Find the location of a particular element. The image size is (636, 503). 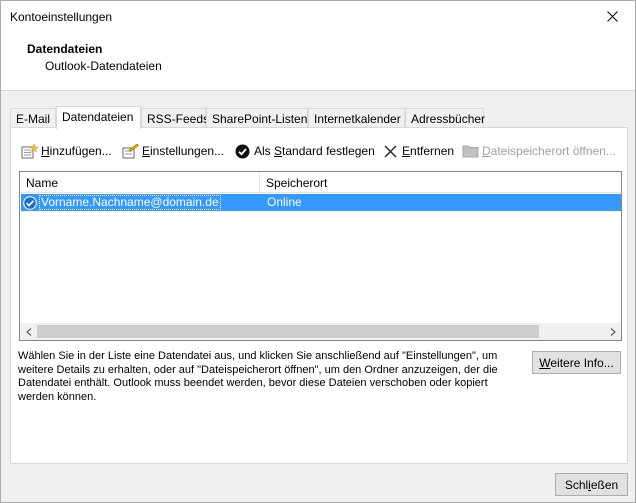

settings-icon is located at coordinates (130, 151).